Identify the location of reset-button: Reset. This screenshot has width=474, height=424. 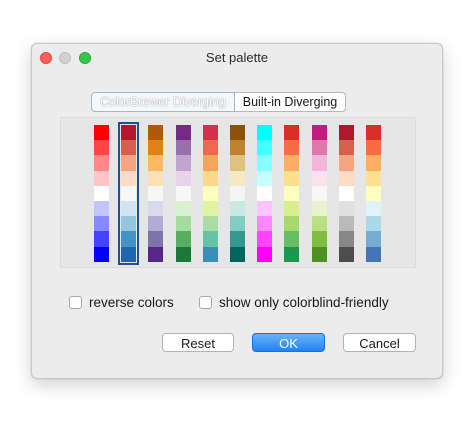
(198, 342).